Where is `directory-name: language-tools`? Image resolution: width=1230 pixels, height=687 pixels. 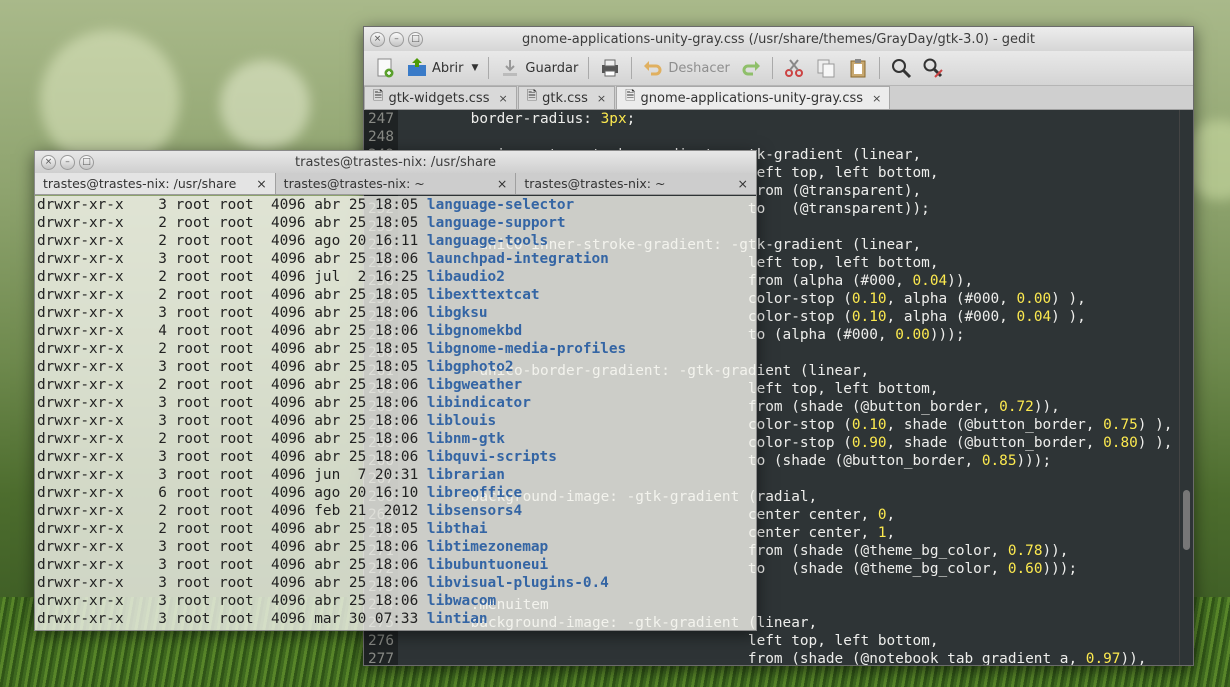 directory-name: language-tools is located at coordinates (487, 241).